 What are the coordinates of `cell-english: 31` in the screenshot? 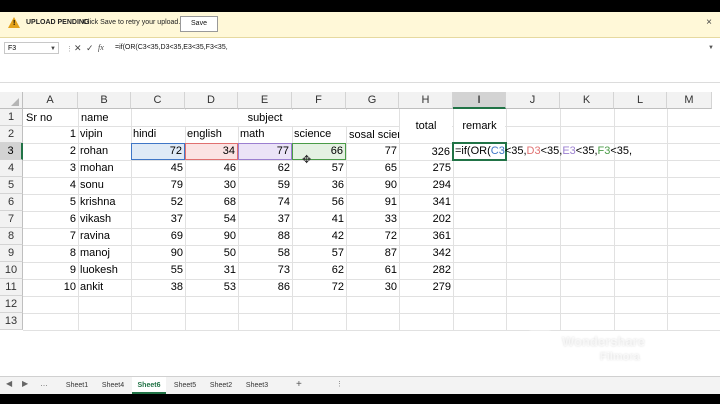 It's located at (211, 270).